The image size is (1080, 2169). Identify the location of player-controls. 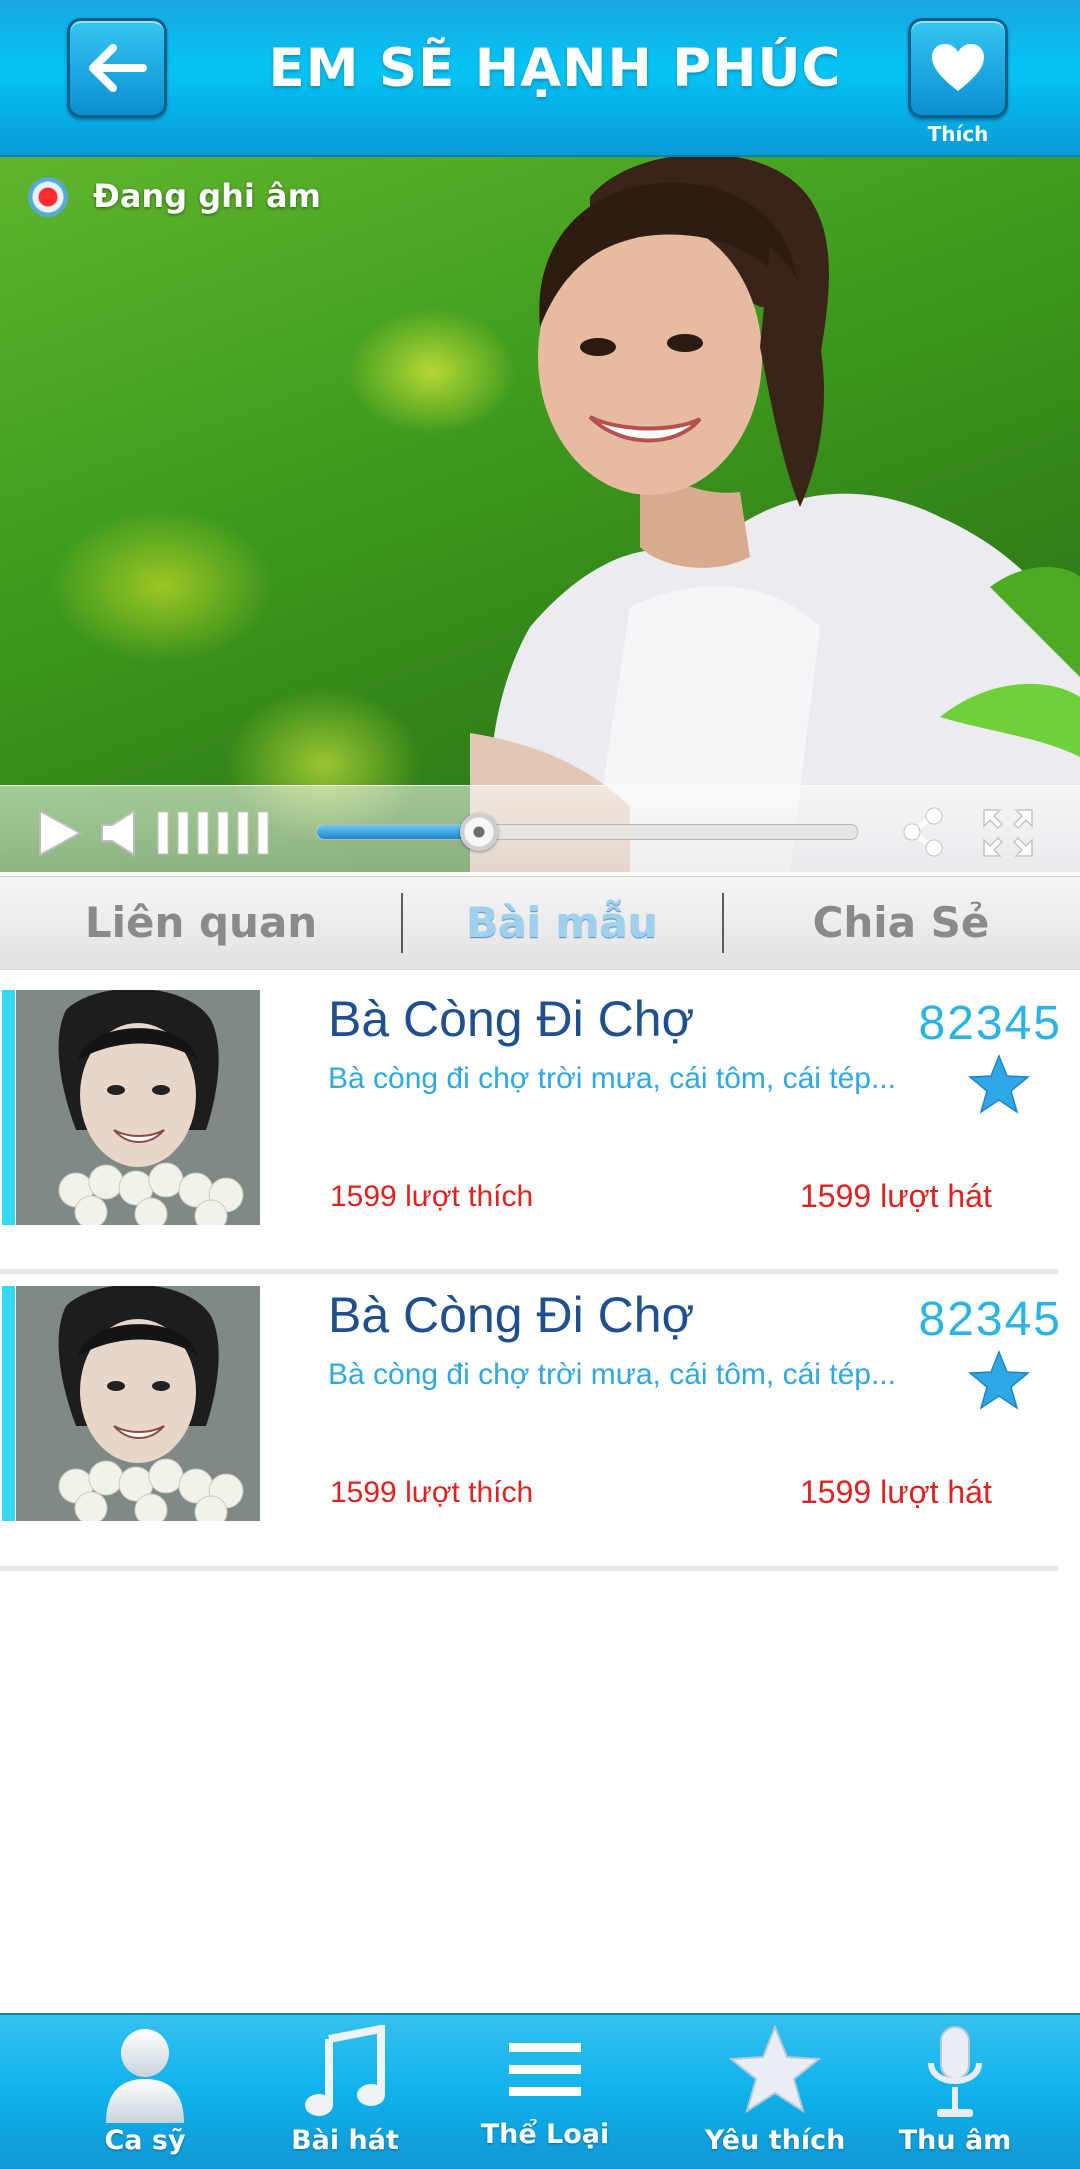
(540, 828).